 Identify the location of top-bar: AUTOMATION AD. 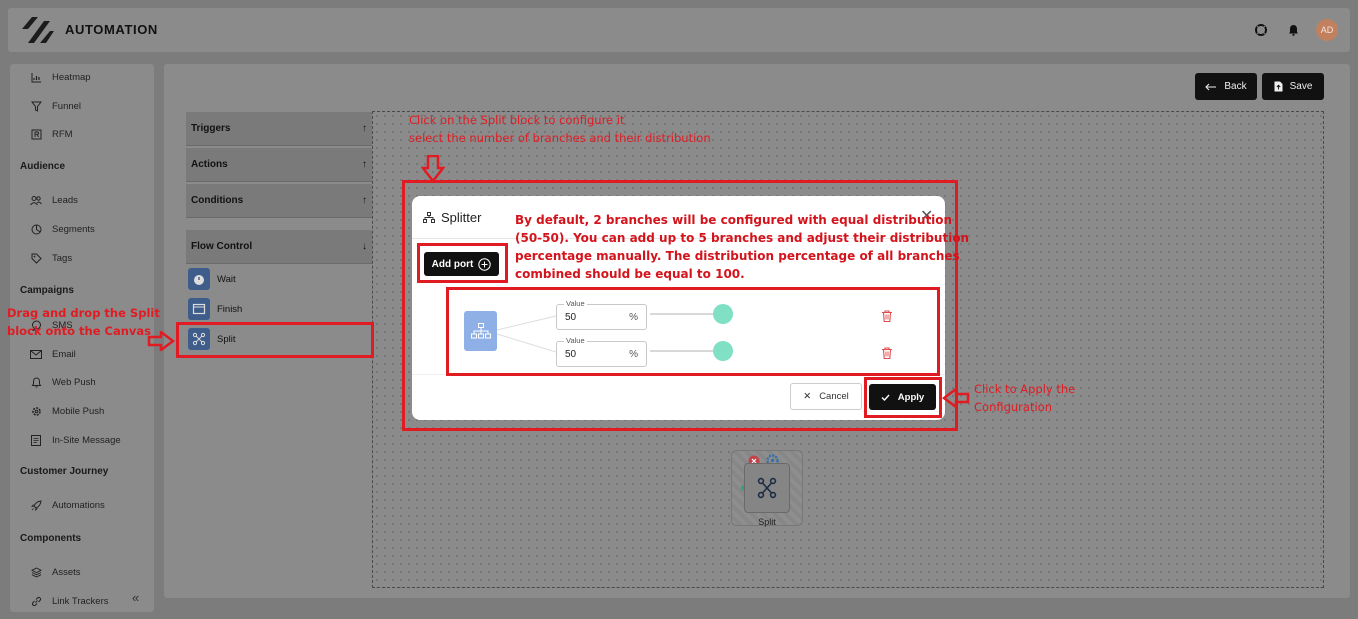
(679, 30).